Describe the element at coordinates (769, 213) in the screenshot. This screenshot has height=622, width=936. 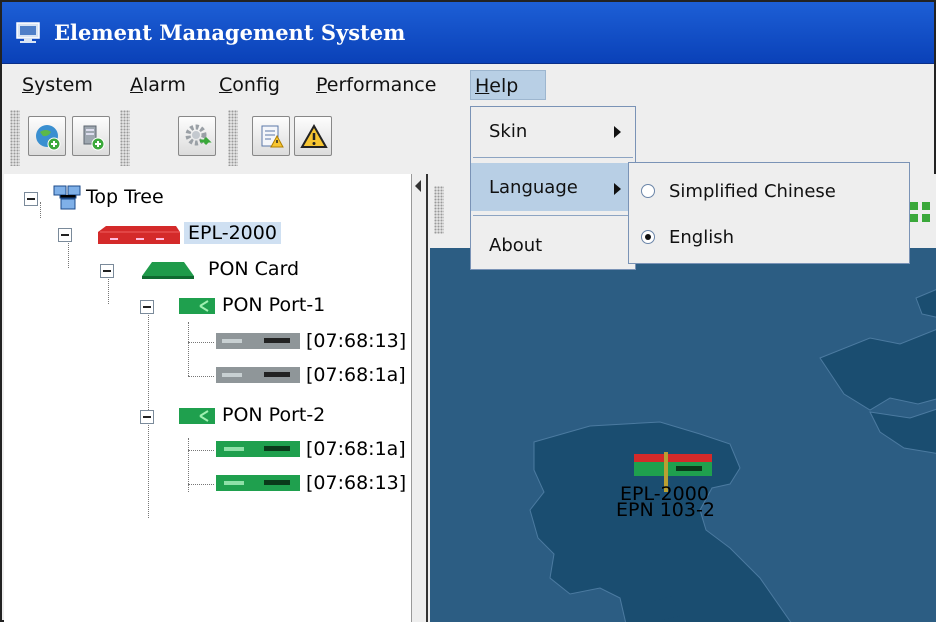
I see `language-submenu: Simplified Chinese English` at that location.